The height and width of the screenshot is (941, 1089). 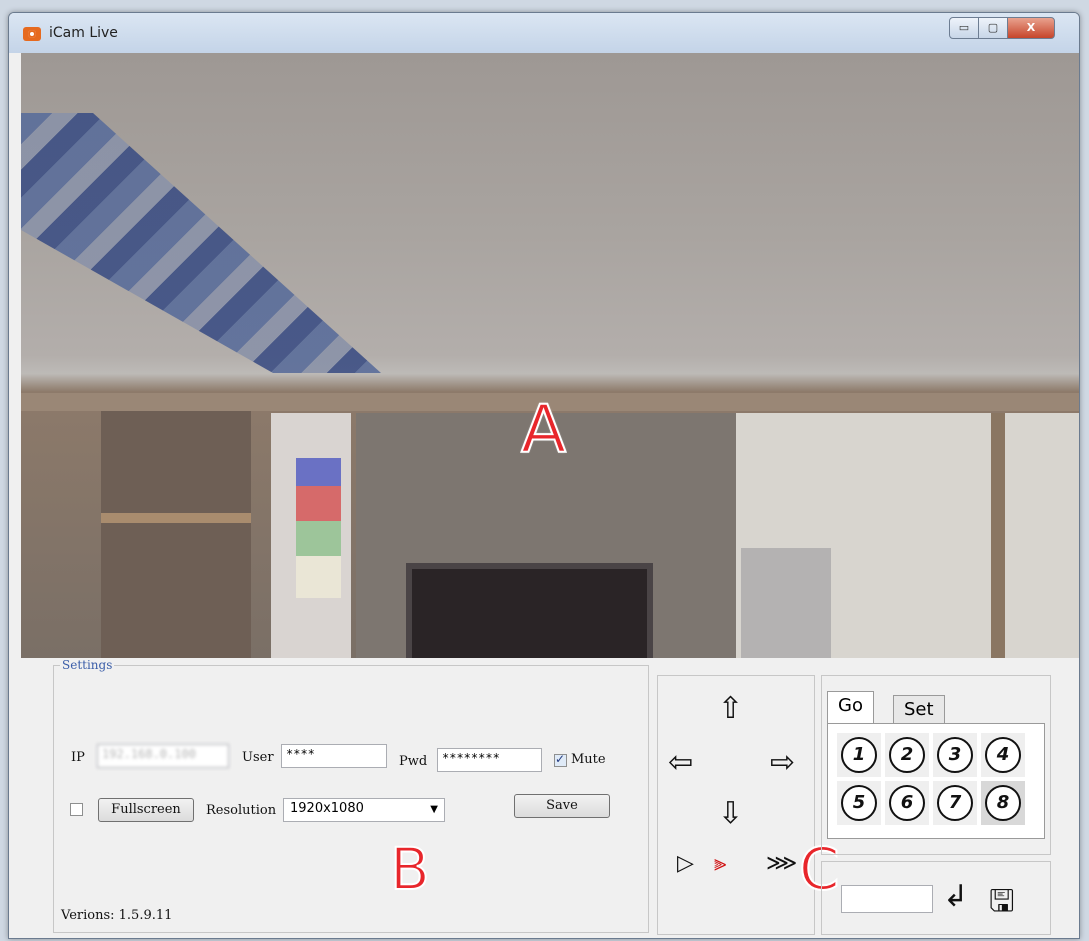 I want to click on version-text: Verions: 1.5.9.11, so click(x=117, y=915).